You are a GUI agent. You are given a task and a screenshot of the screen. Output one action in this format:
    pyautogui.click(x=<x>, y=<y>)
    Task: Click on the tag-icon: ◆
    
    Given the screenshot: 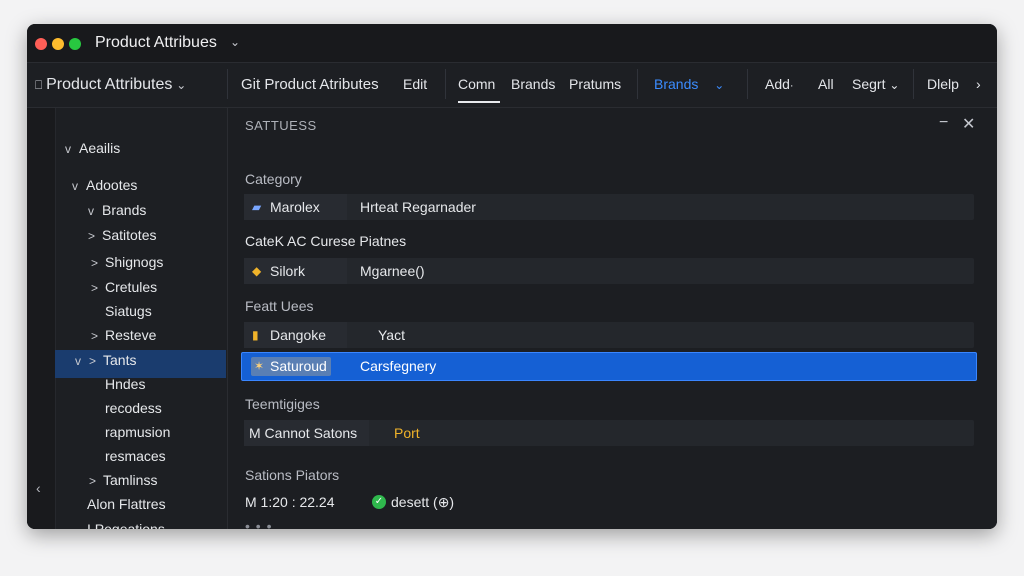 What is the action you would take?
    pyautogui.click(x=257, y=271)
    